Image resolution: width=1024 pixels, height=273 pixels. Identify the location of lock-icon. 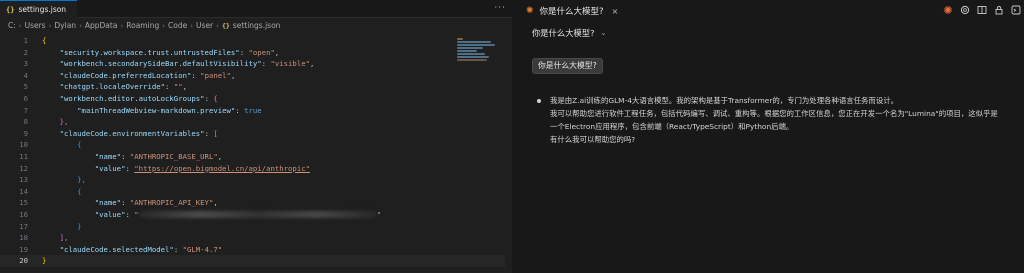
(999, 10).